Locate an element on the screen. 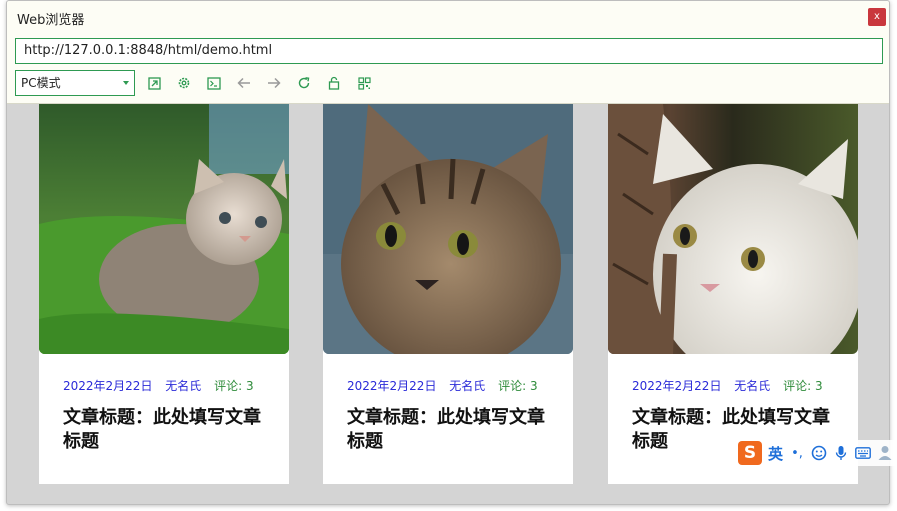  window-title: Web浏览器 is located at coordinates (51, 20).